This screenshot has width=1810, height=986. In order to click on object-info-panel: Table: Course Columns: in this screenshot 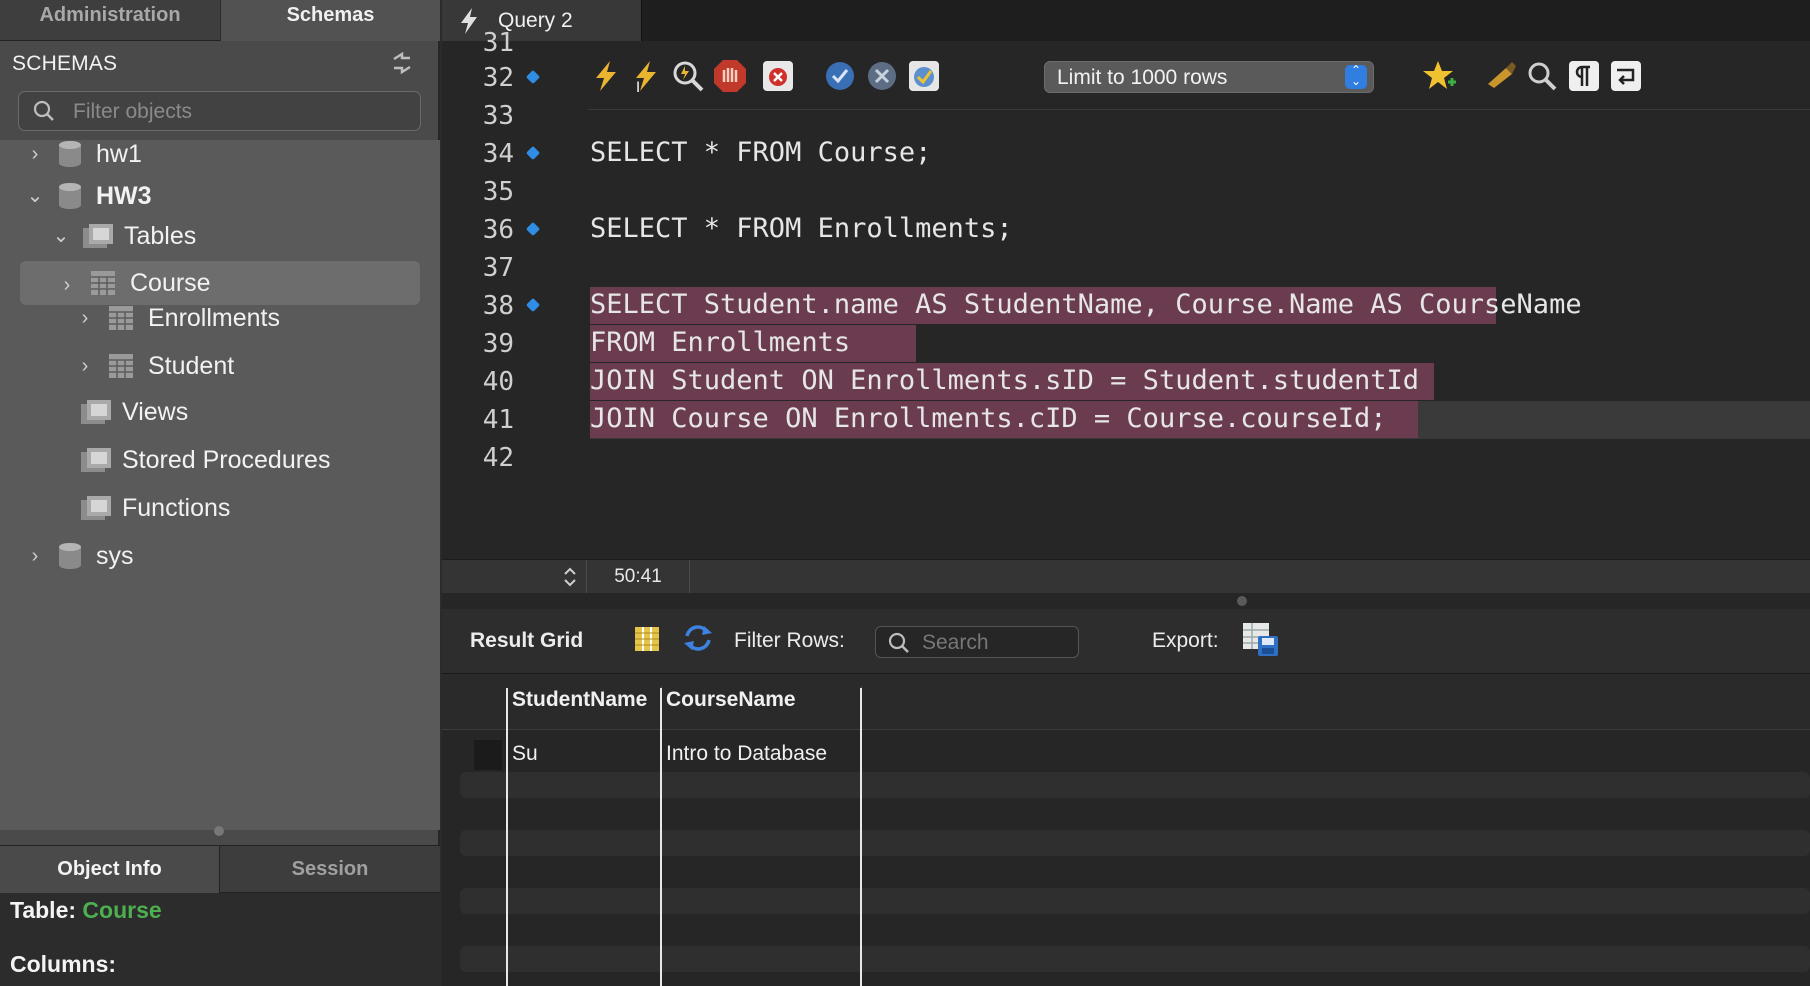, I will do `click(220, 939)`.